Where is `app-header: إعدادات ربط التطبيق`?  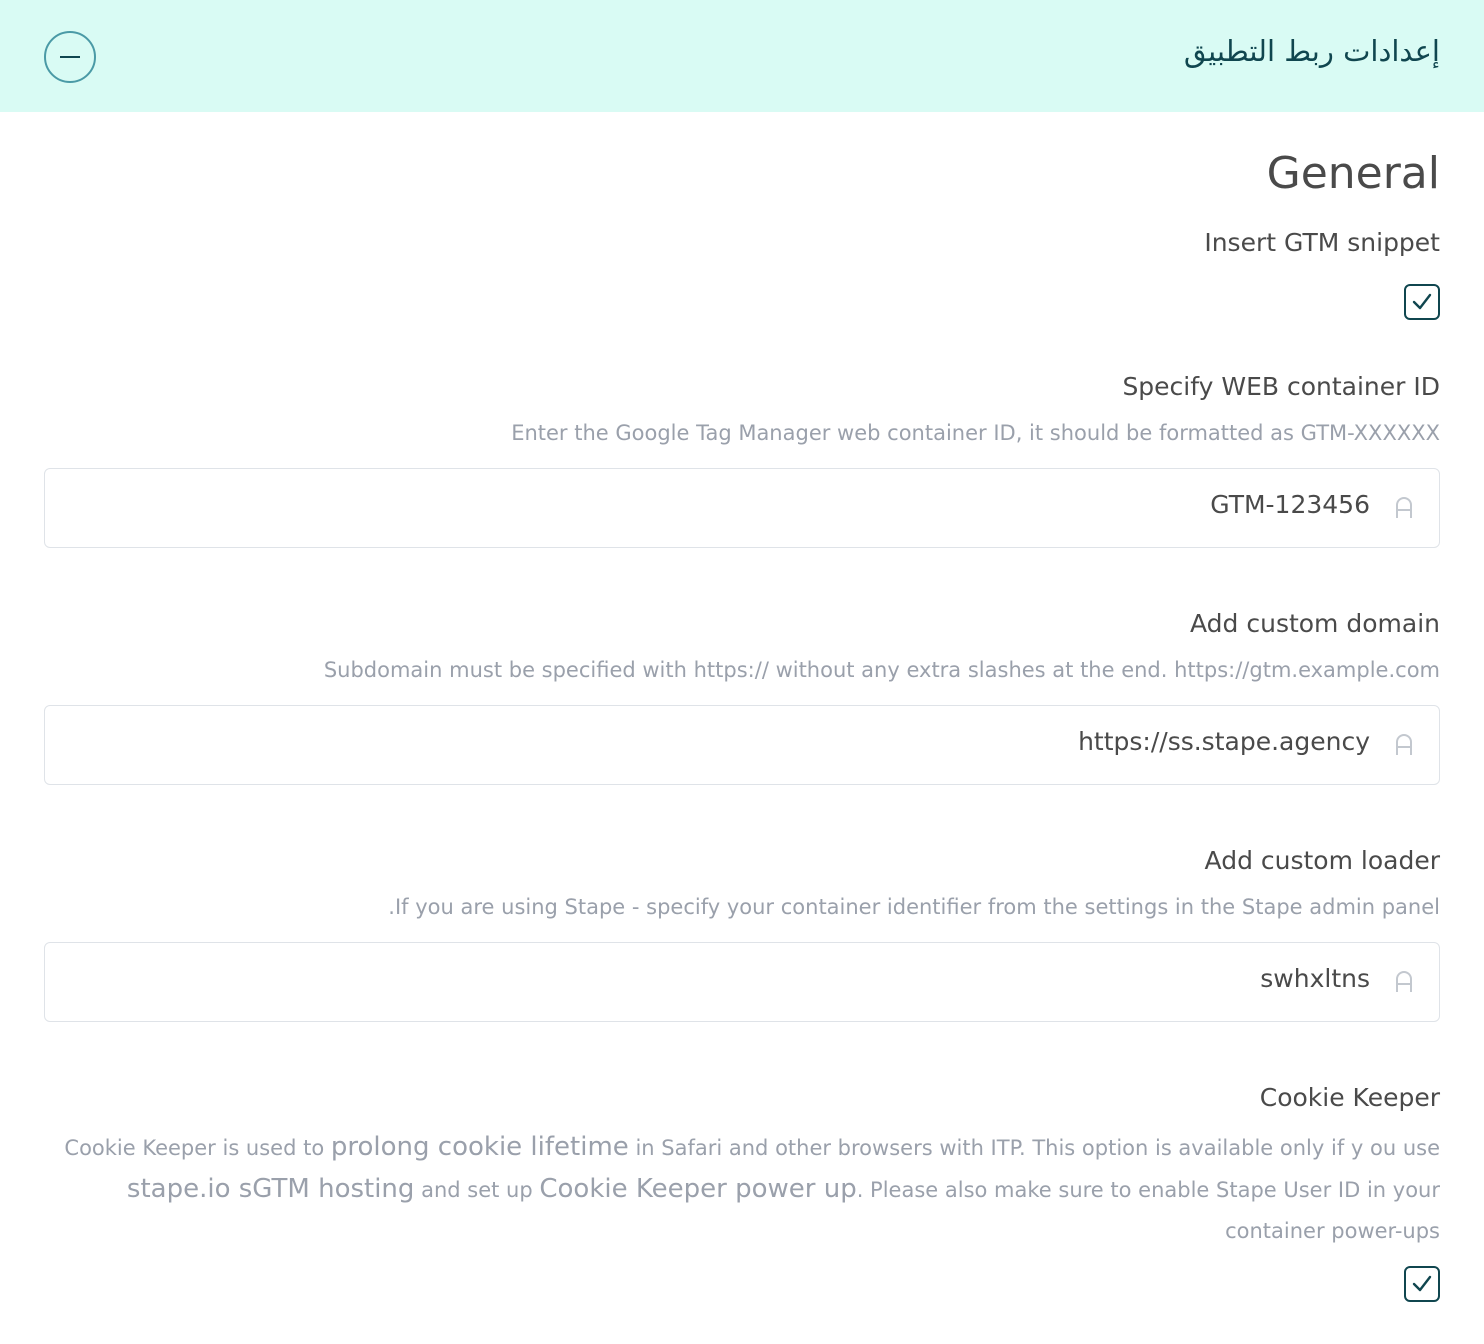 app-header: إعدادات ربط التطبيق is located at coordinates (742, 56).